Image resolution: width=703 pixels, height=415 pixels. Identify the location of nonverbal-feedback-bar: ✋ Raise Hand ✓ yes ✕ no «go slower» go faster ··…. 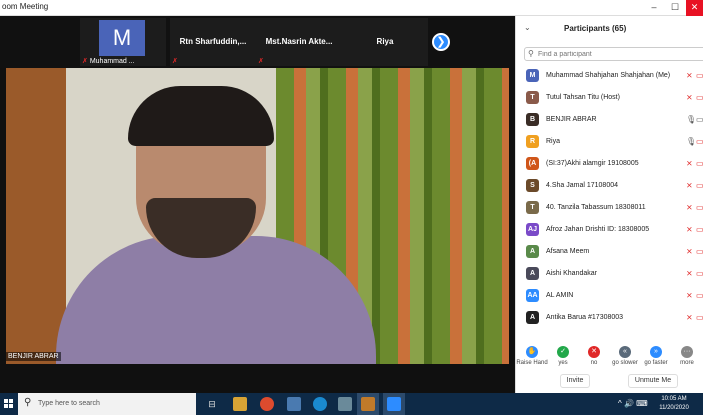
(609, 353).